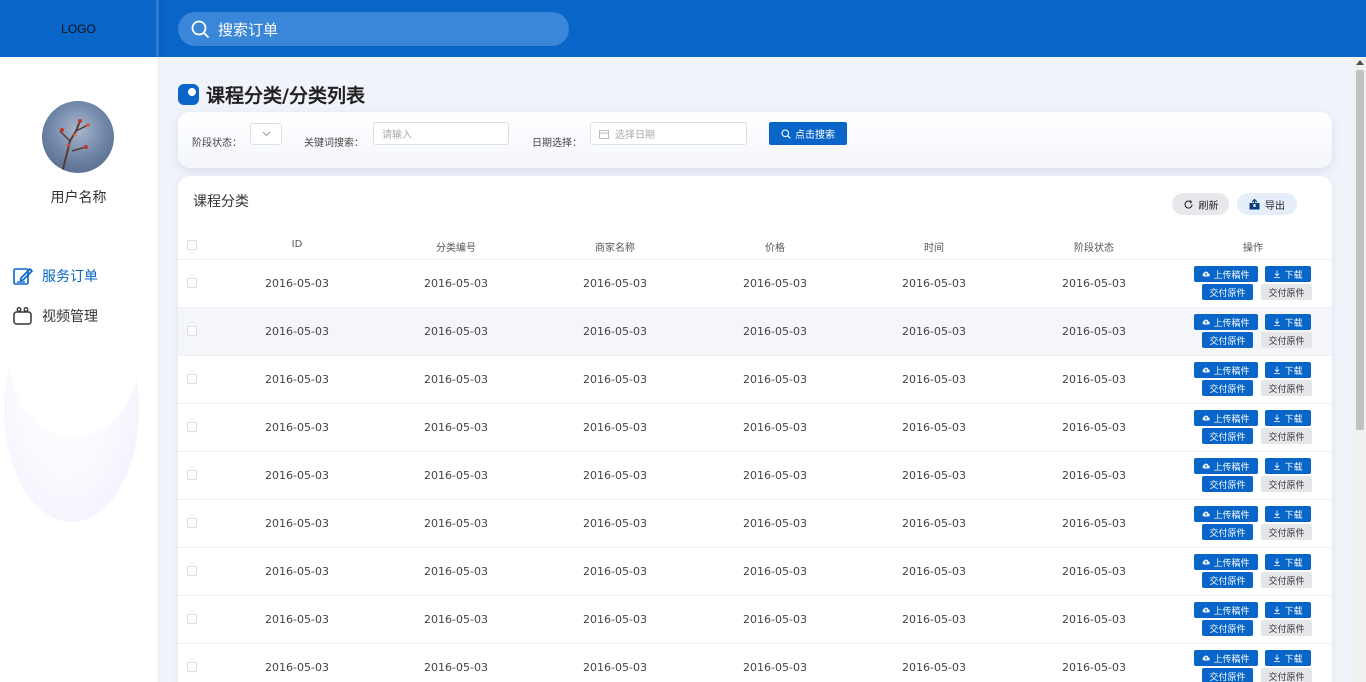  What do you see at coordinates (55, 316) in the screenshot?
I see `sidebar-item-video-management: 视频管理` at bounding box center [55, 316].